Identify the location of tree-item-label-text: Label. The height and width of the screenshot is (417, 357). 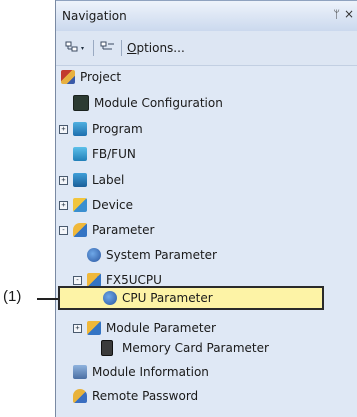
(108, 180).